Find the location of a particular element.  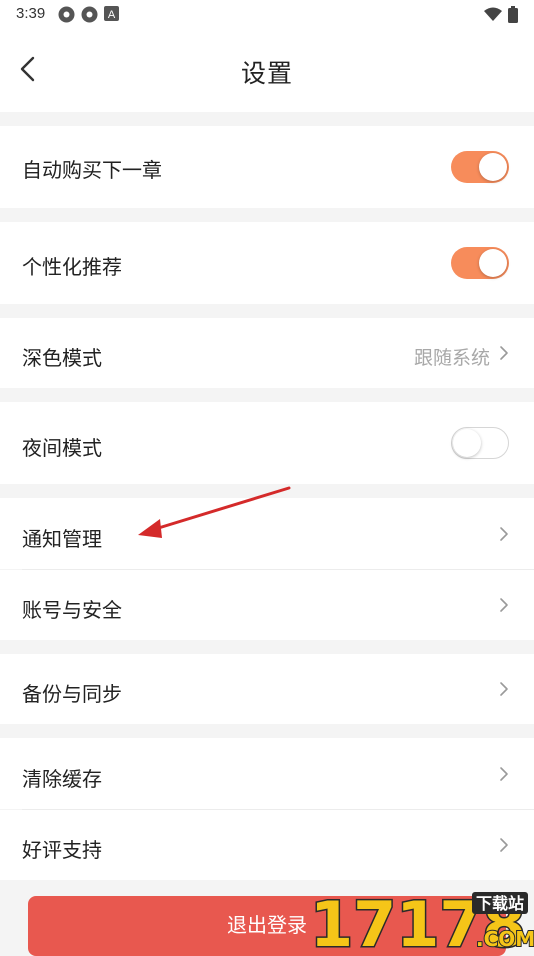

dark-mode-label: 深色模式 is located at coordinates (62, 359).